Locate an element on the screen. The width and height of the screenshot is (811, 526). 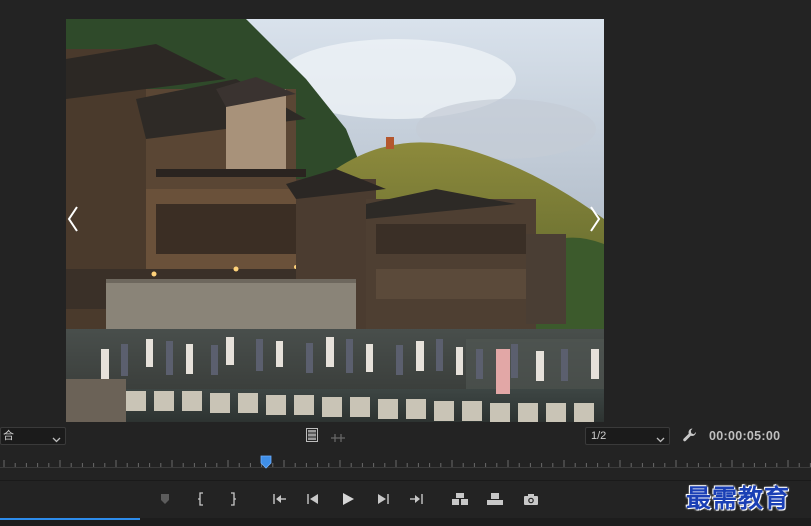
overwrite-icon is located at coordinates (495, 499).